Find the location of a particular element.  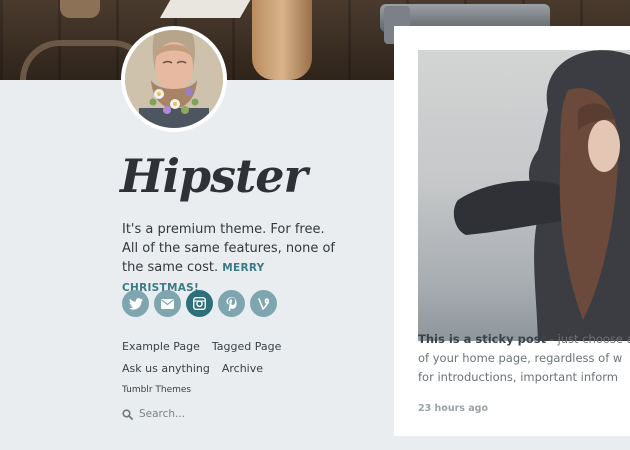

nav-link-tagged-page: Tagged Page is located at coordinates (246, 346).